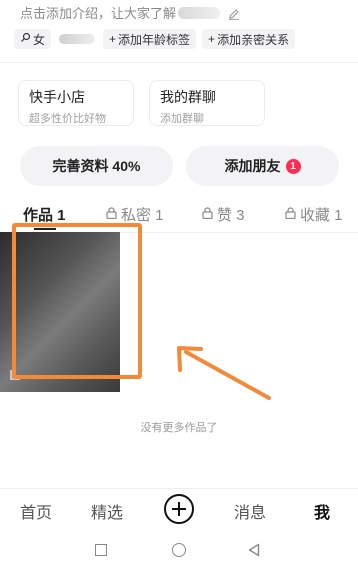  I want to click on add-relationship-tag-label: 添加亲密关系, so click(253, 39).